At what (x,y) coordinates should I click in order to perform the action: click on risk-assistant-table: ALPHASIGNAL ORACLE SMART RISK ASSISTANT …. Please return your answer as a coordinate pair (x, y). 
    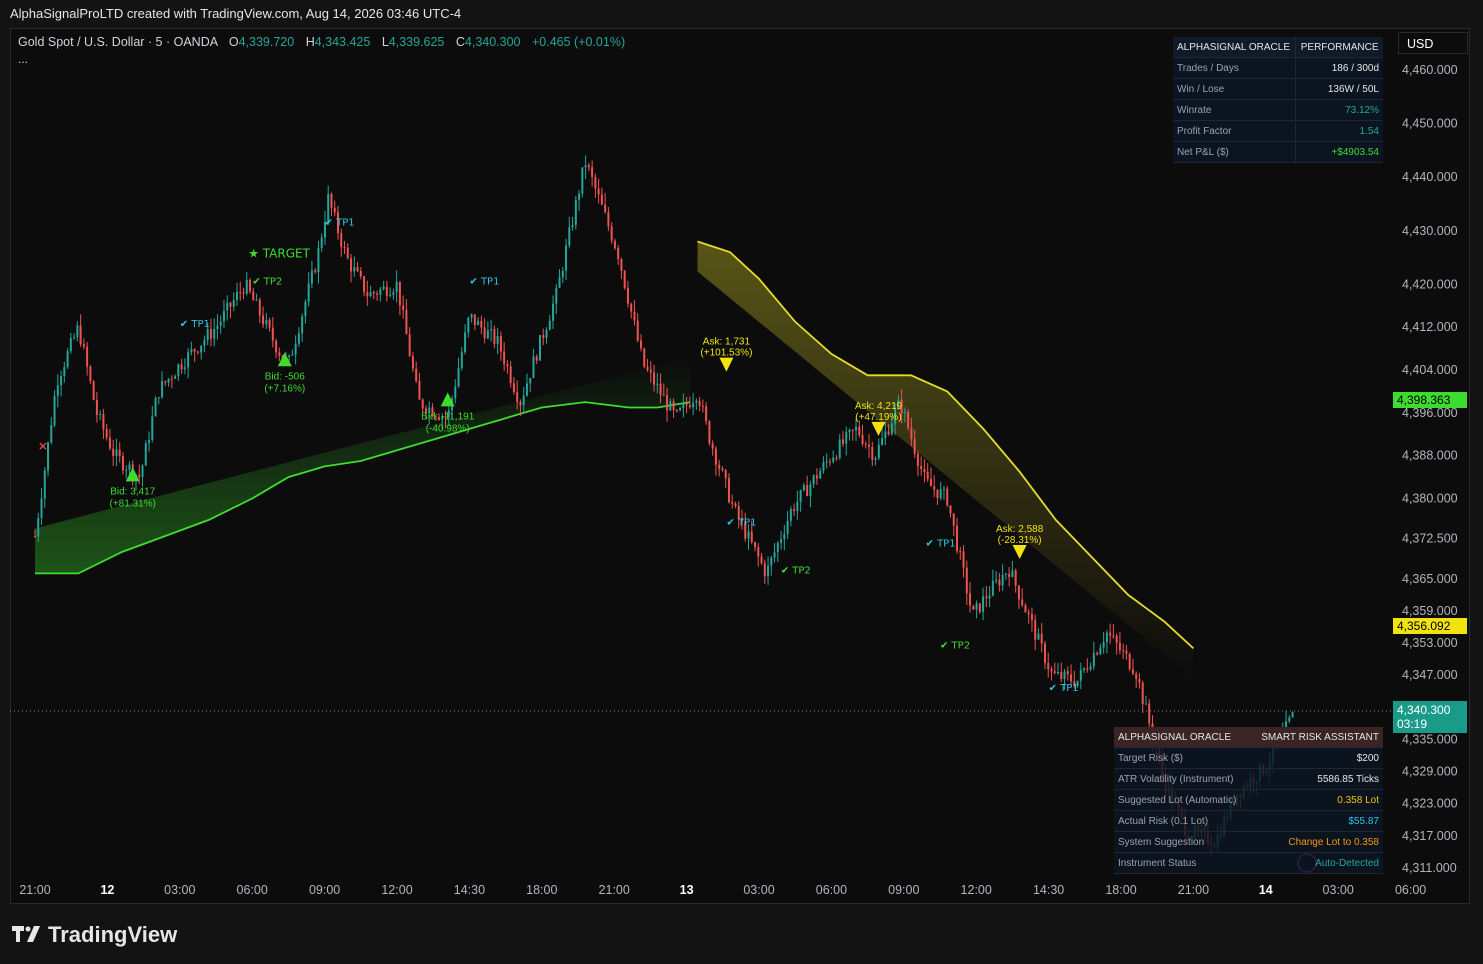
    Looking at the image, I should click on (1248, 800).